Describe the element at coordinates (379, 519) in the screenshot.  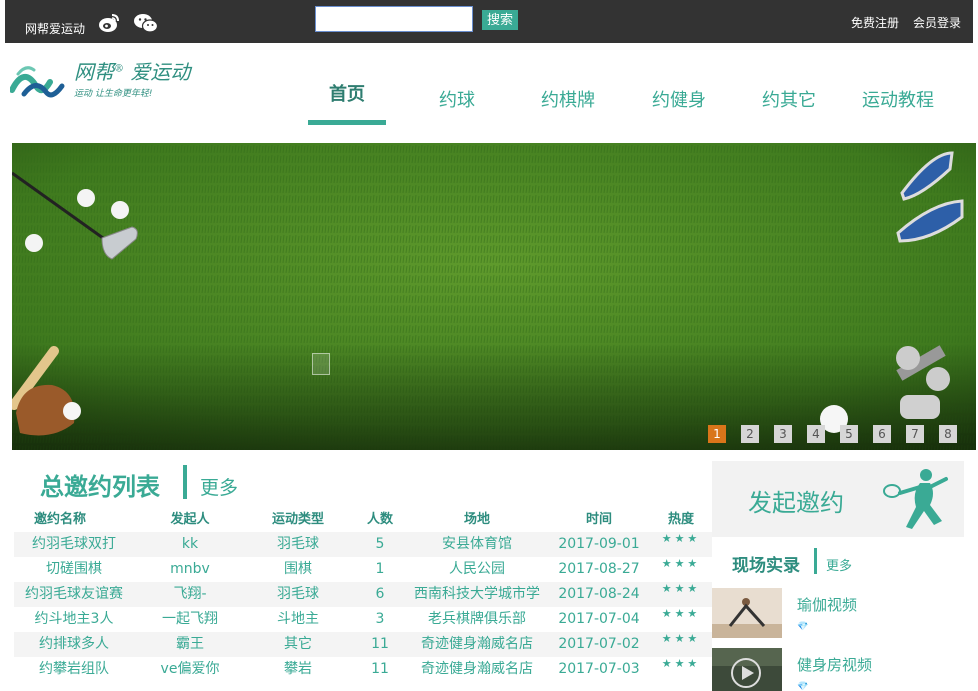
I see `col-count: 人数` at that location.